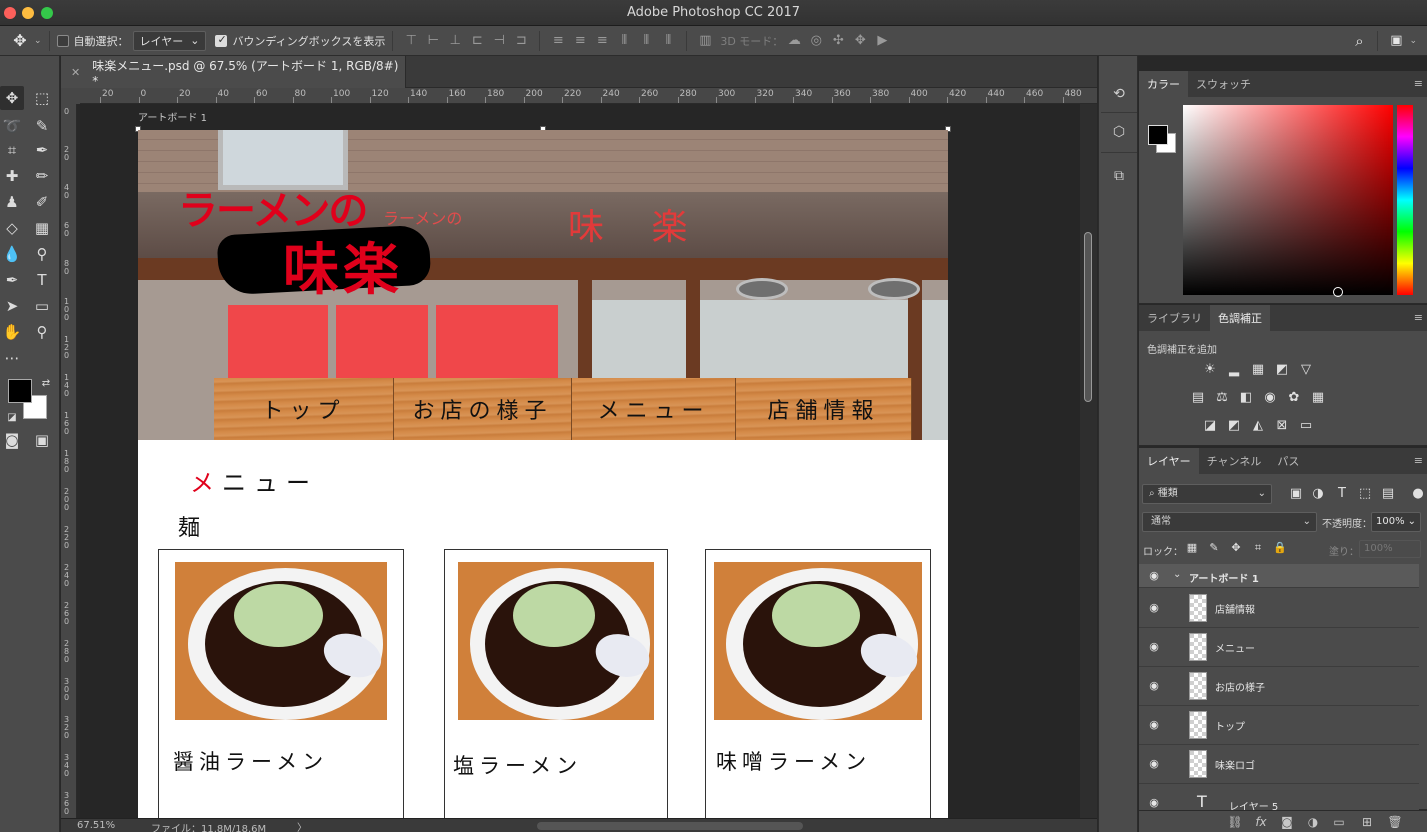 The height and width of the screenshot is (832, 1427). What do you see at coordinates (411, 41) in the screenshot?
I see `align-top-icon: ⊤` at bounding box center [411, 41].